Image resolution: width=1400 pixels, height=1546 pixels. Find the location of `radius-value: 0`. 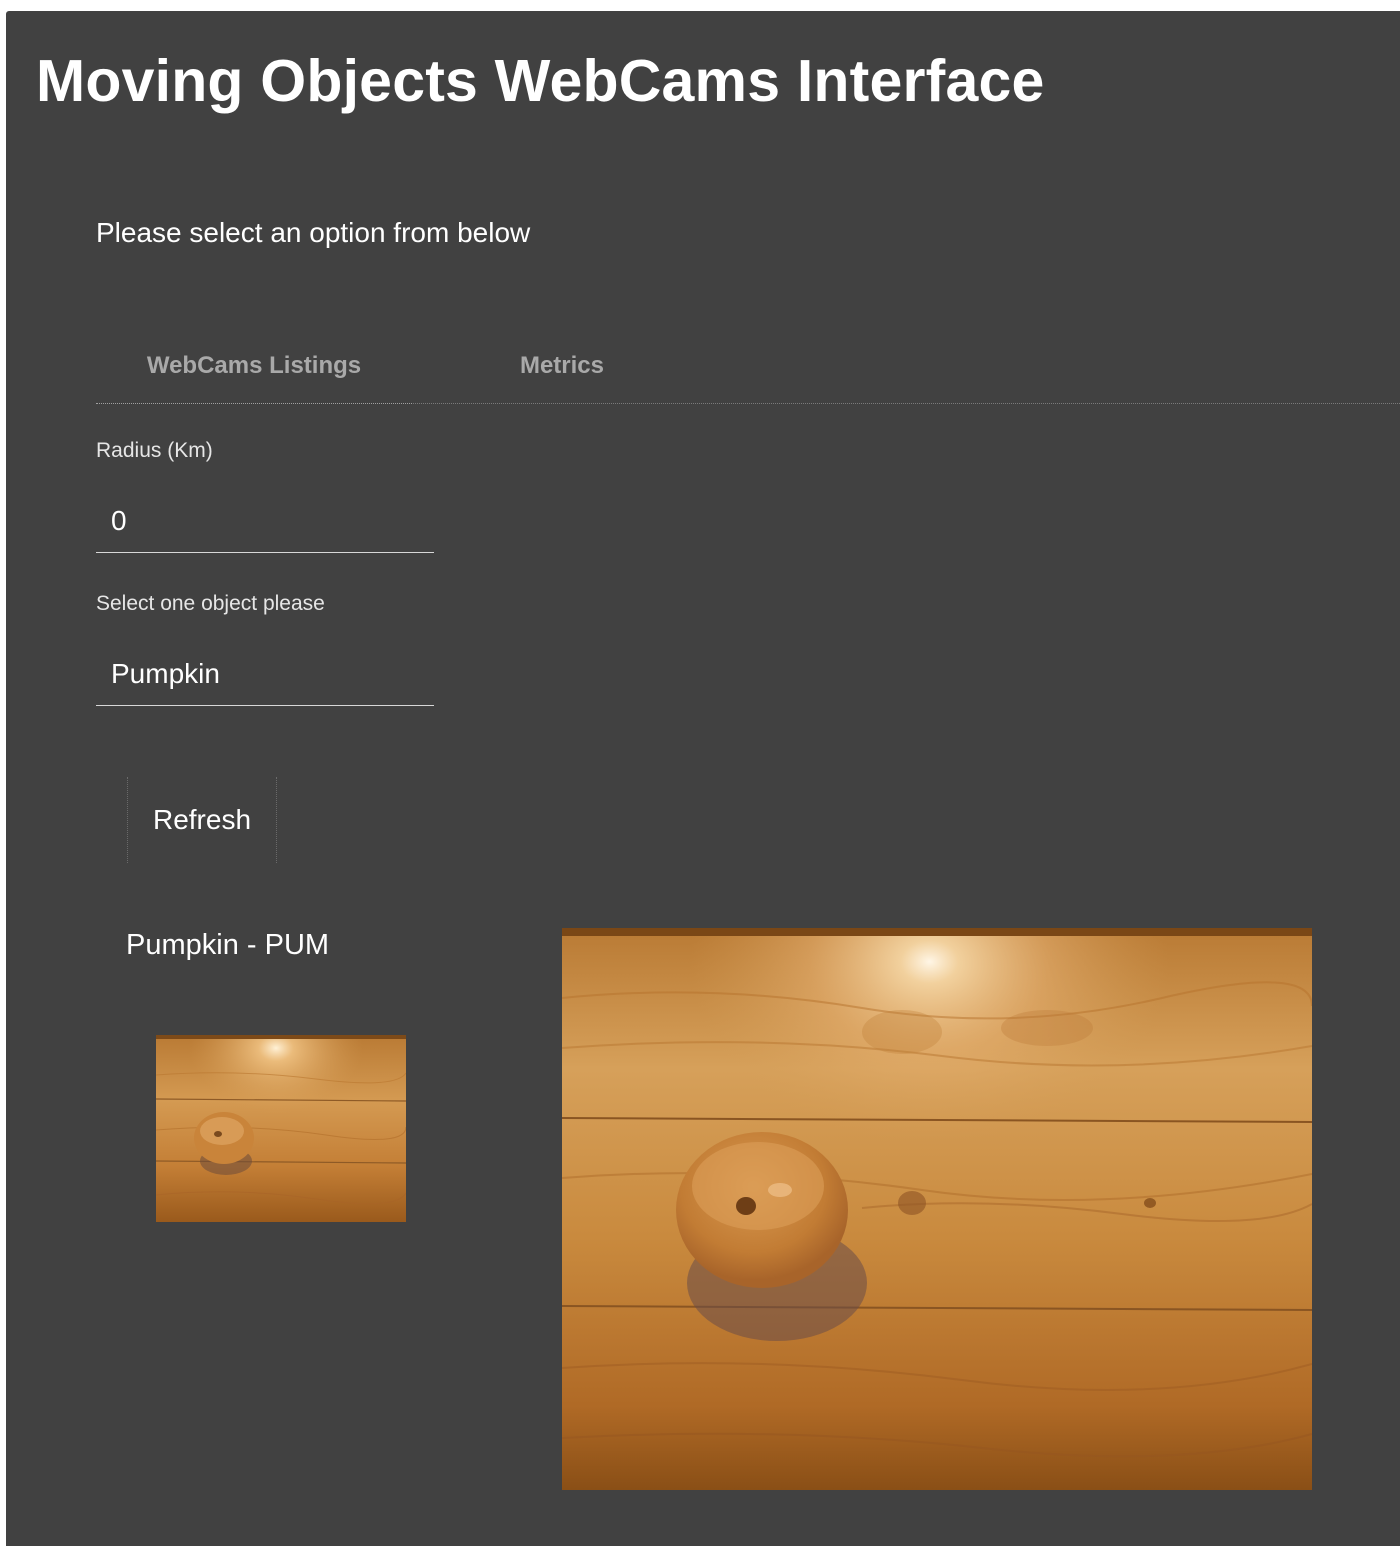

radius-value: 0 is located at coordinates (119, 520).